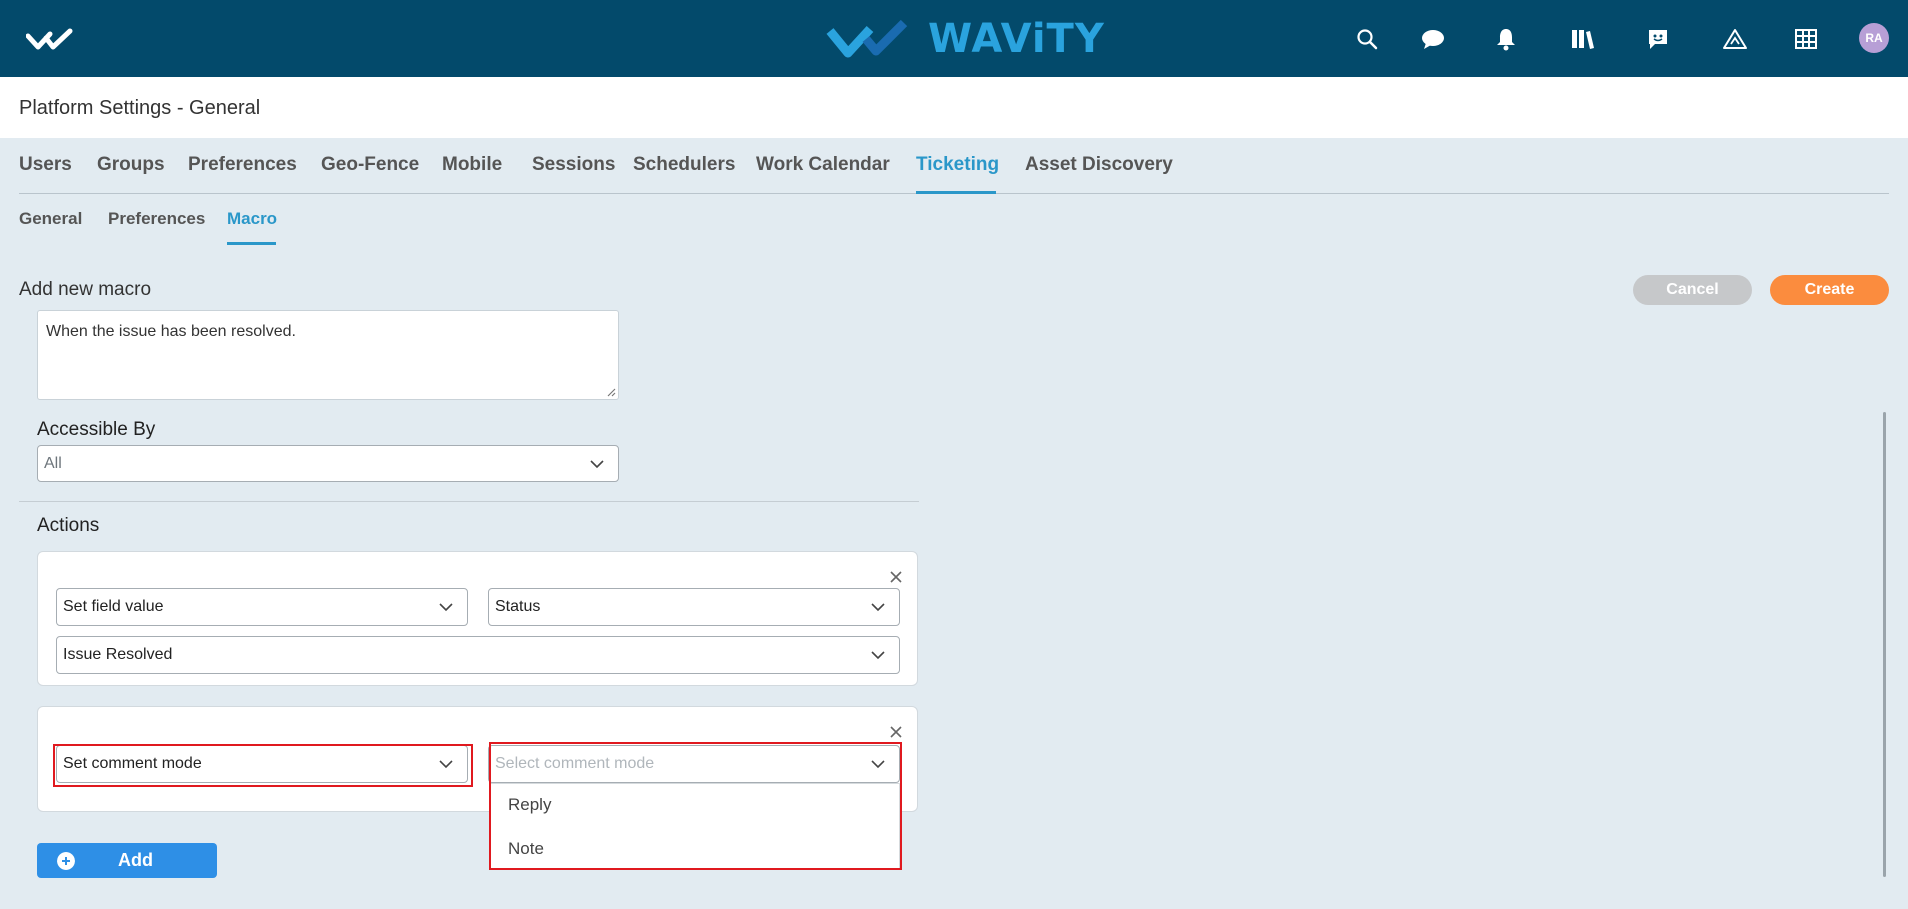 The height and width of the screenshot is (909, 1908). I want to click on description-text: When the issue has been resolved., so click(171, 331).